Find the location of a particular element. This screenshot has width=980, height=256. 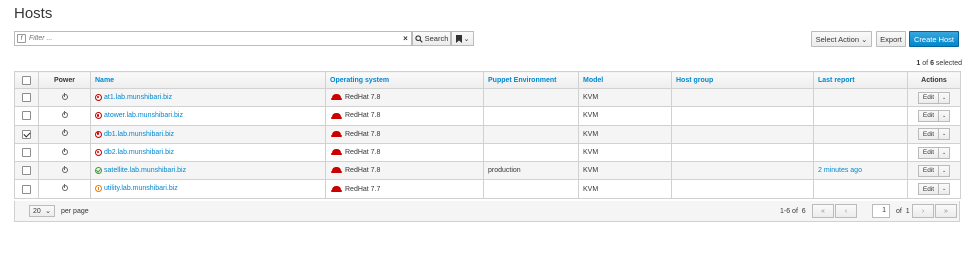

chevron-right-icon: › is located at coordinates (923, 211).